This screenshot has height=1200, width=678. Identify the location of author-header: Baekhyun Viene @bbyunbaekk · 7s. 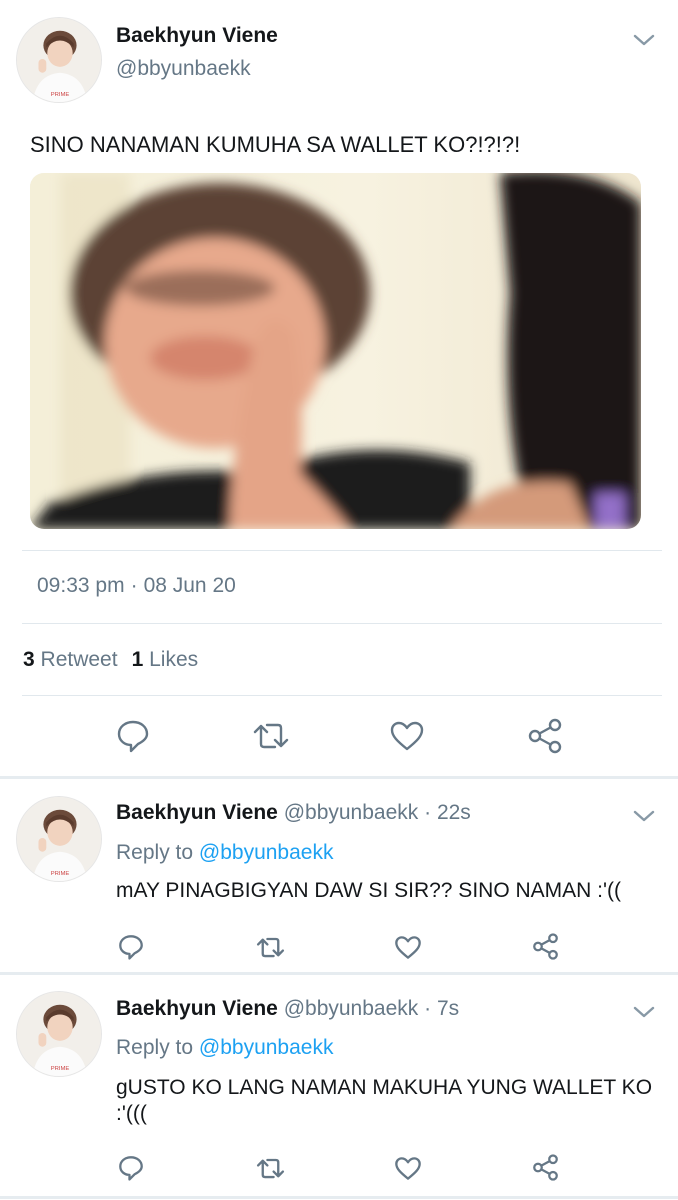
(287, 1009).